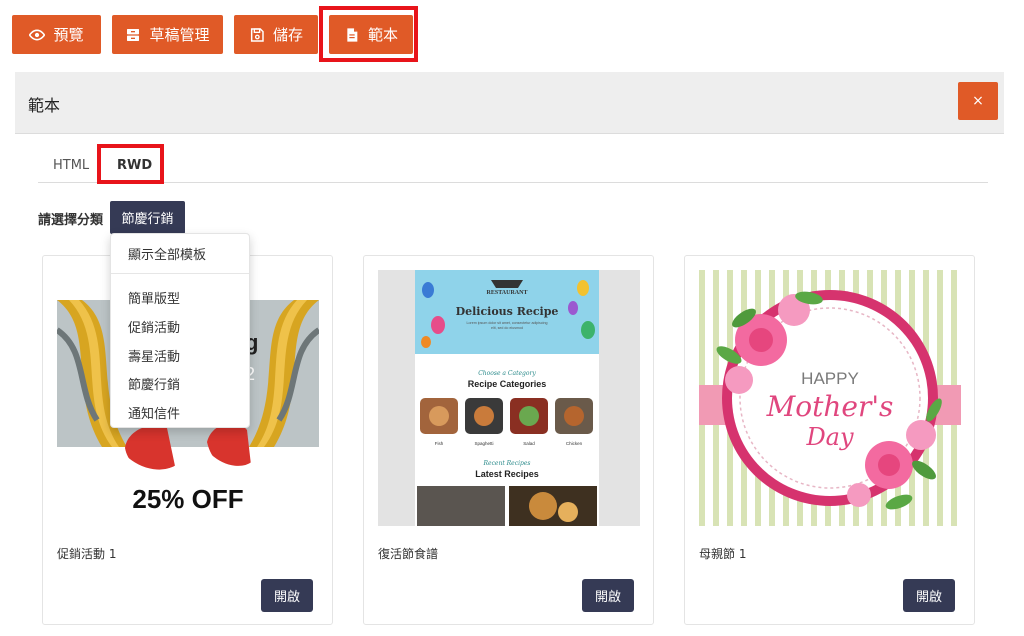 The image size is (1024, 636). What do you see at coordinates (130, 164) in the screenshot?
I see `rwd-tab-highlight` at bounding box center [130, 164].